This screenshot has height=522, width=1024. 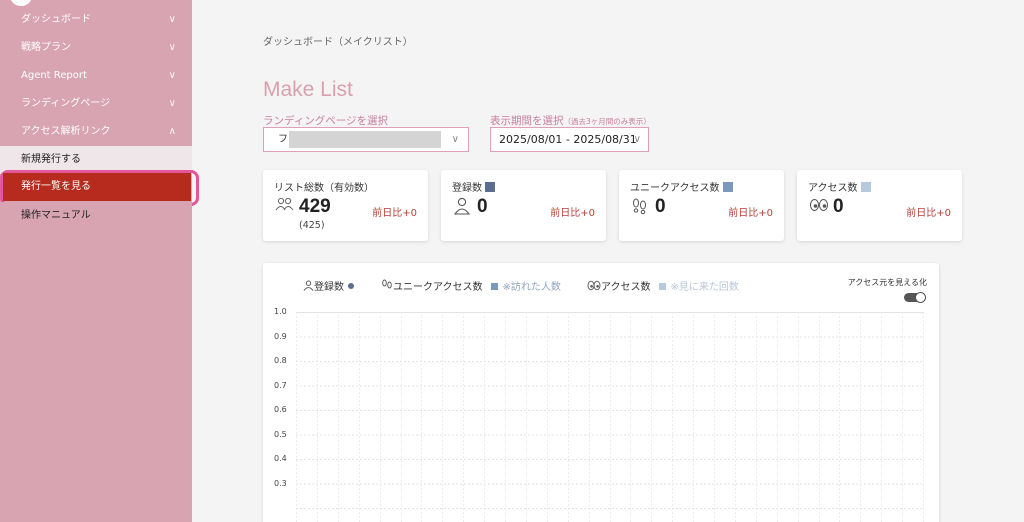 I want to click on card-list-total: リスト総数（有効数） 429 (425) 前日比+0, so click(x=345, y=205).